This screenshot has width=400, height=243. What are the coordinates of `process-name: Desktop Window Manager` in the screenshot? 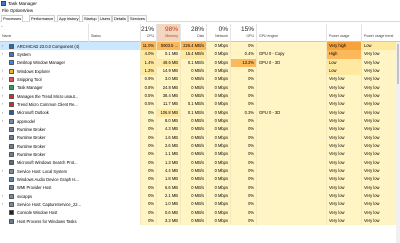 It's located at (41, 63).